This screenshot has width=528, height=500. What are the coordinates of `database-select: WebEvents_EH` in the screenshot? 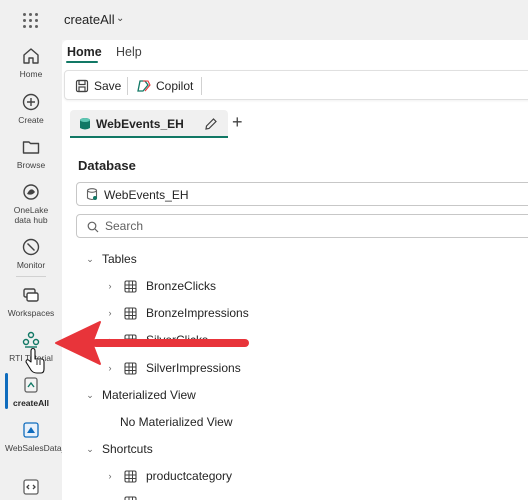 It's located at (302, 194).